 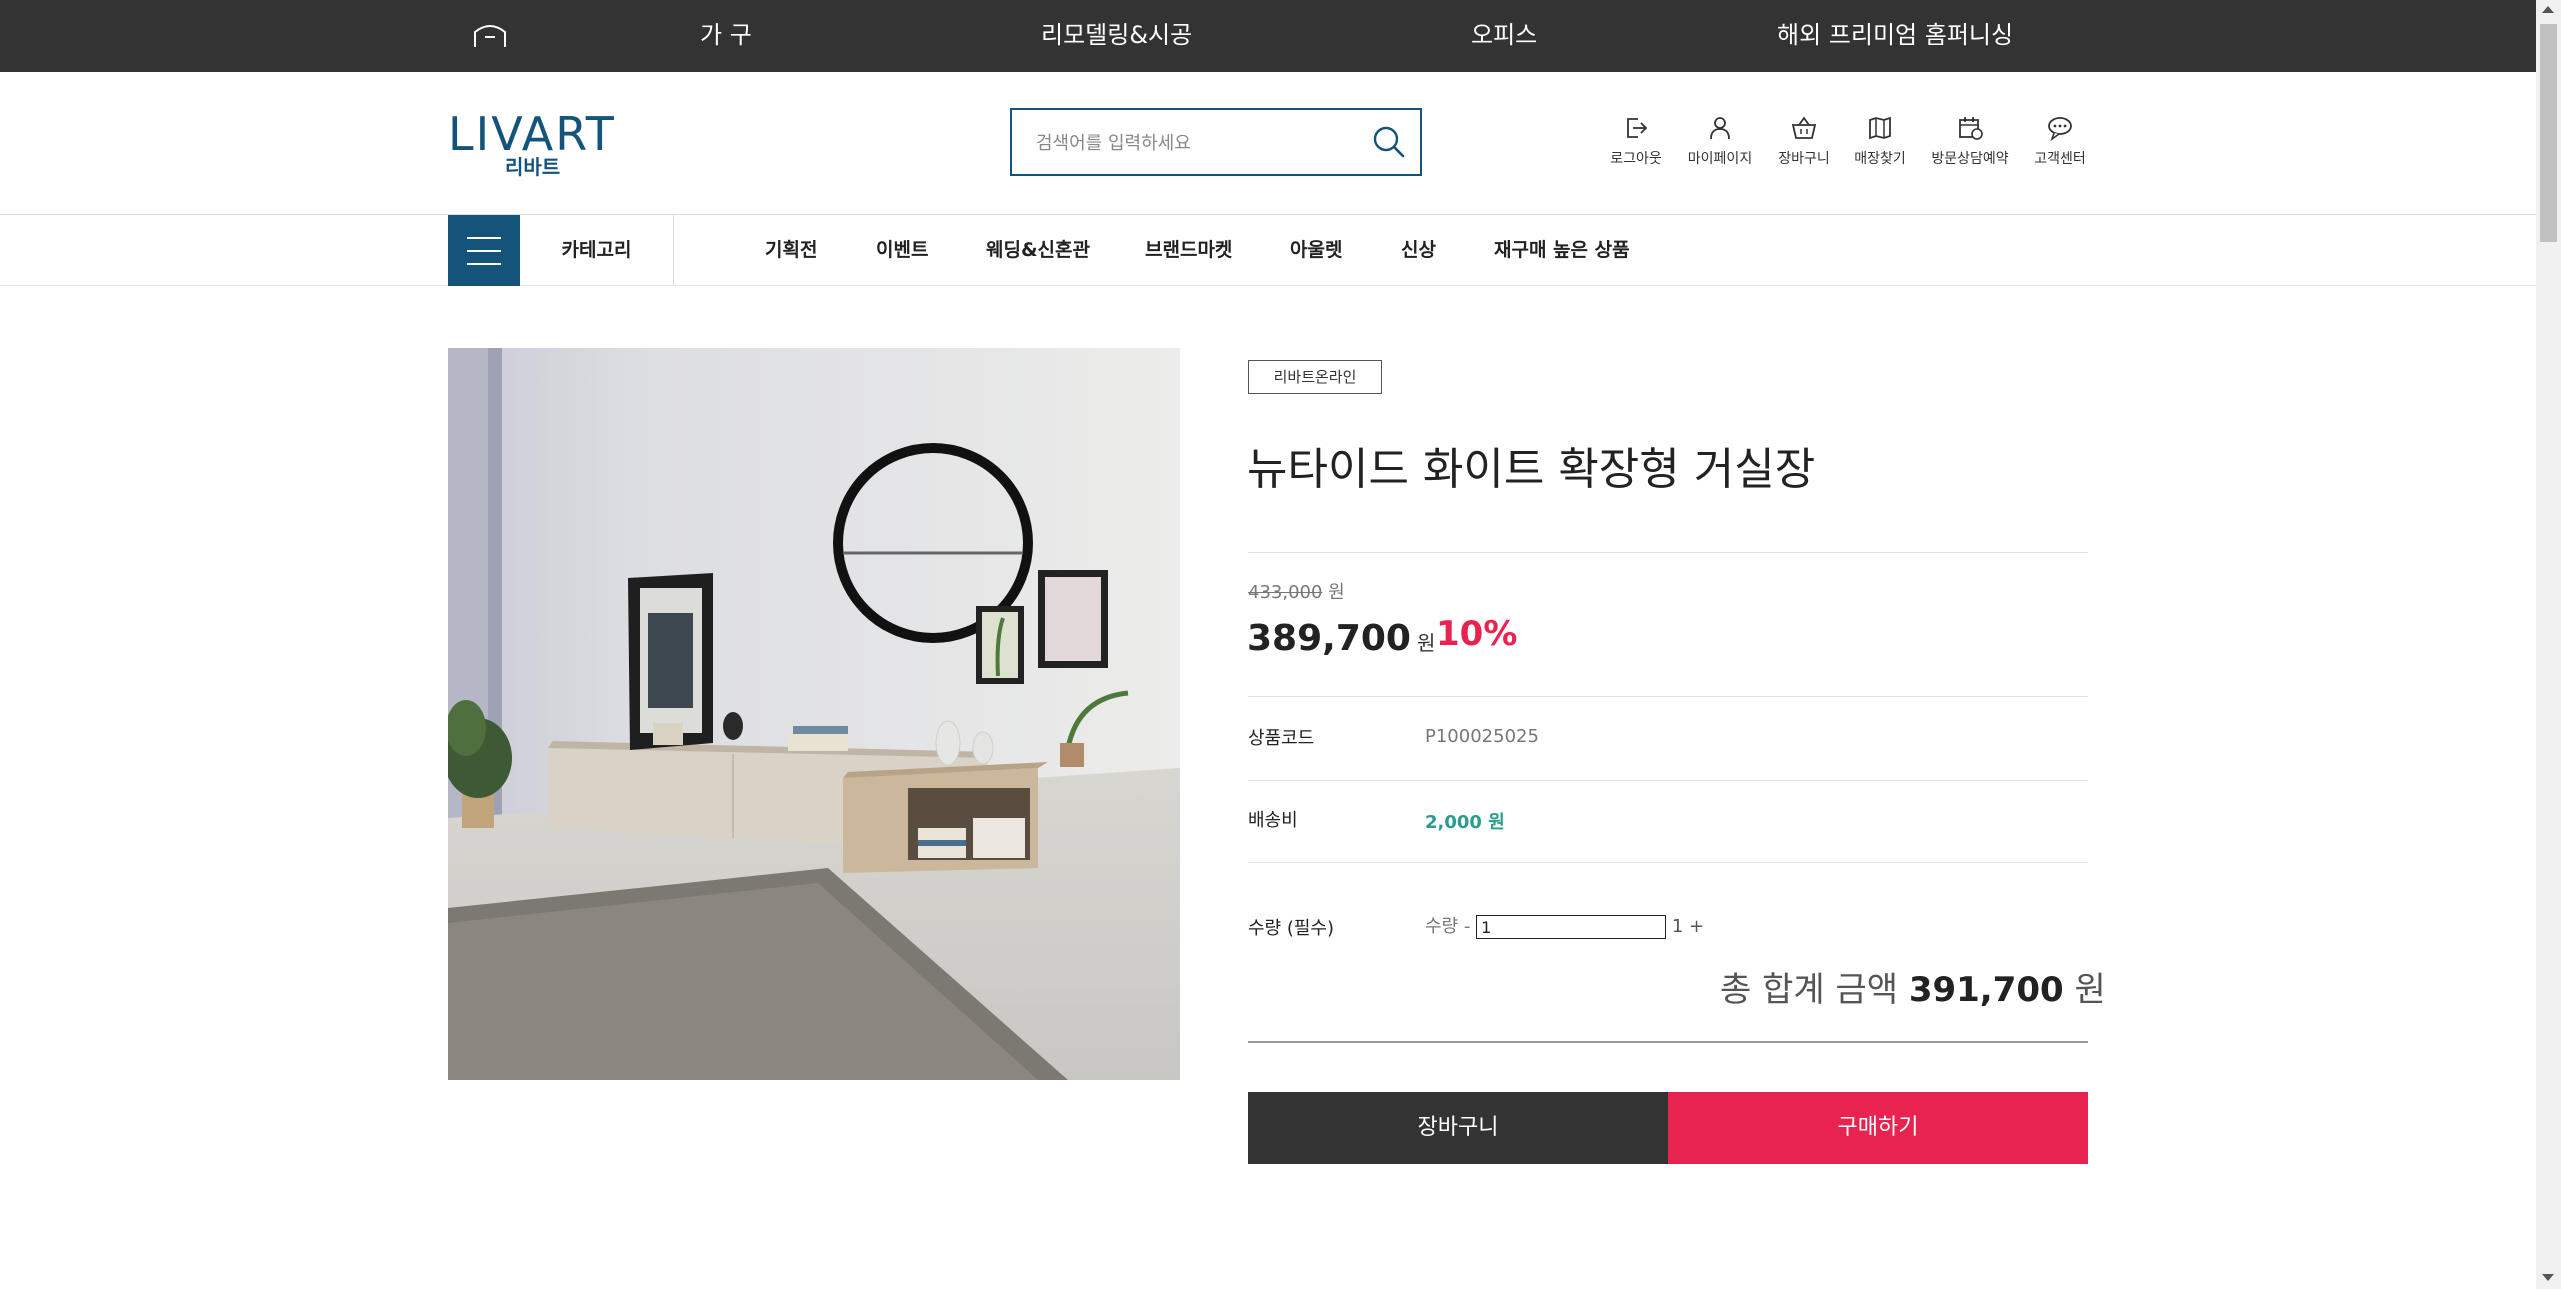 I want to click on add-to-cart-button: 장바구니, so click(x=1458, y=1128).